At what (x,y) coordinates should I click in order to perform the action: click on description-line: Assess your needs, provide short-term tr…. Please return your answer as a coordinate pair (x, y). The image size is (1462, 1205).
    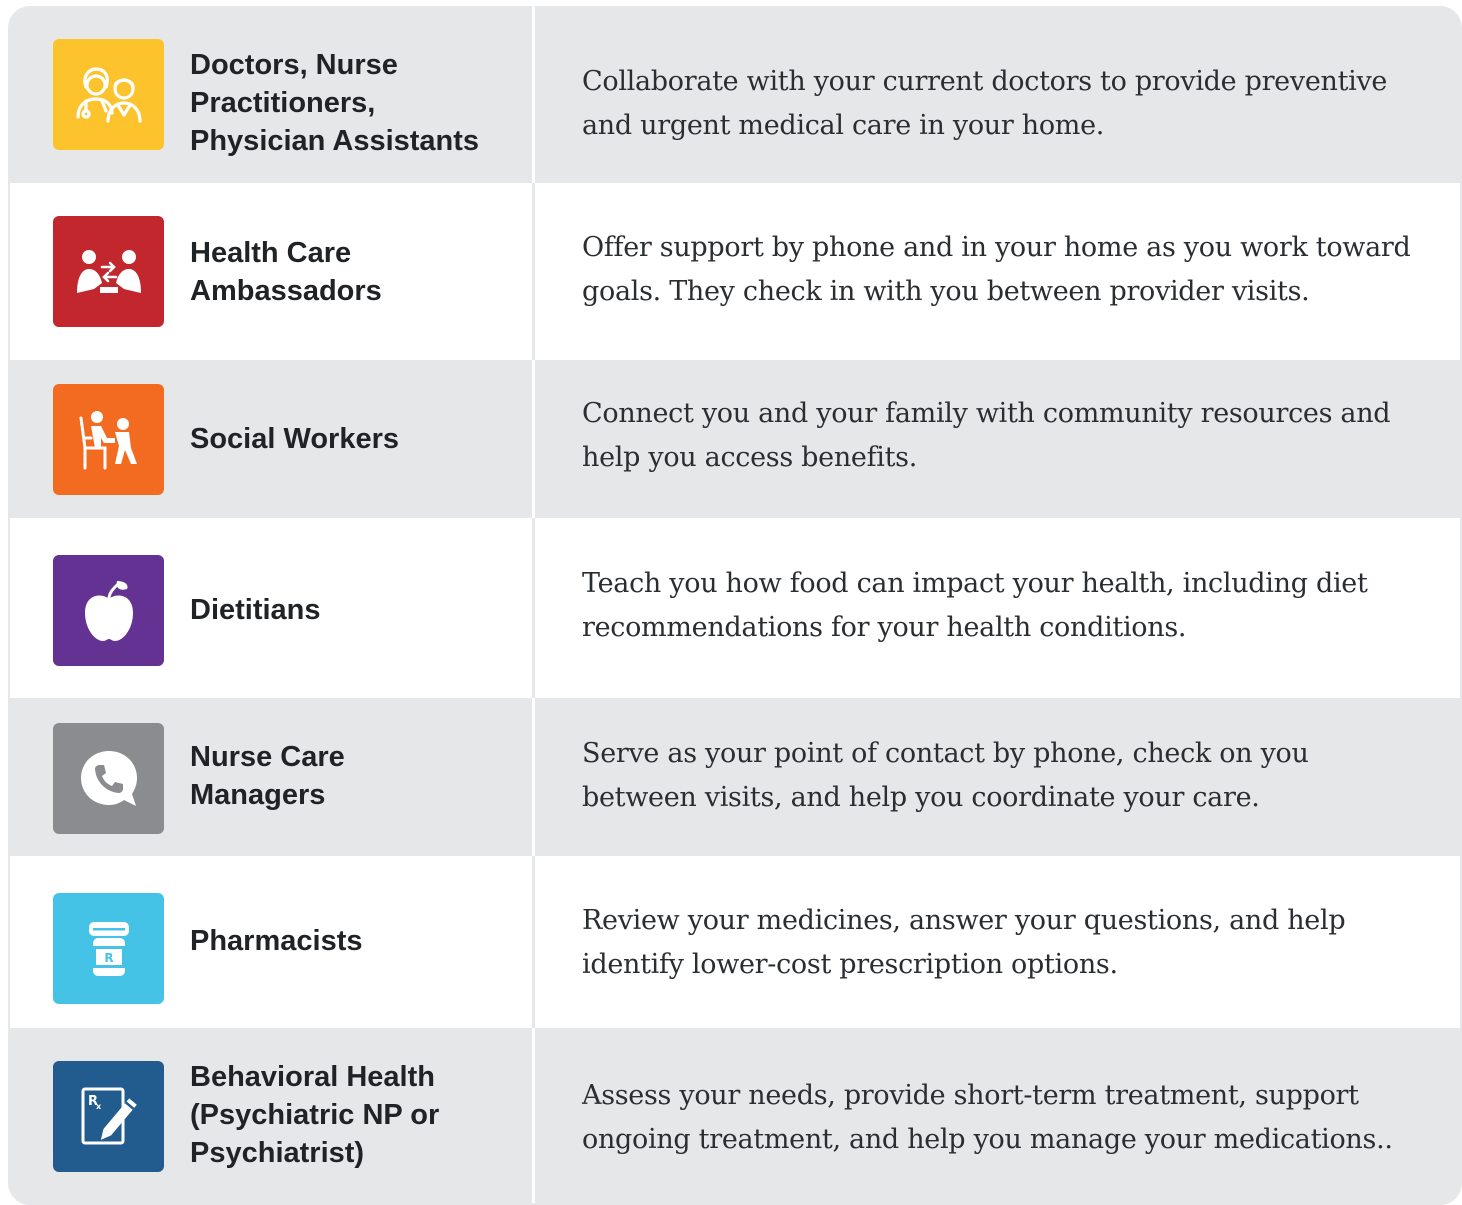
    Looking at the image, I should click on (970, 1095).